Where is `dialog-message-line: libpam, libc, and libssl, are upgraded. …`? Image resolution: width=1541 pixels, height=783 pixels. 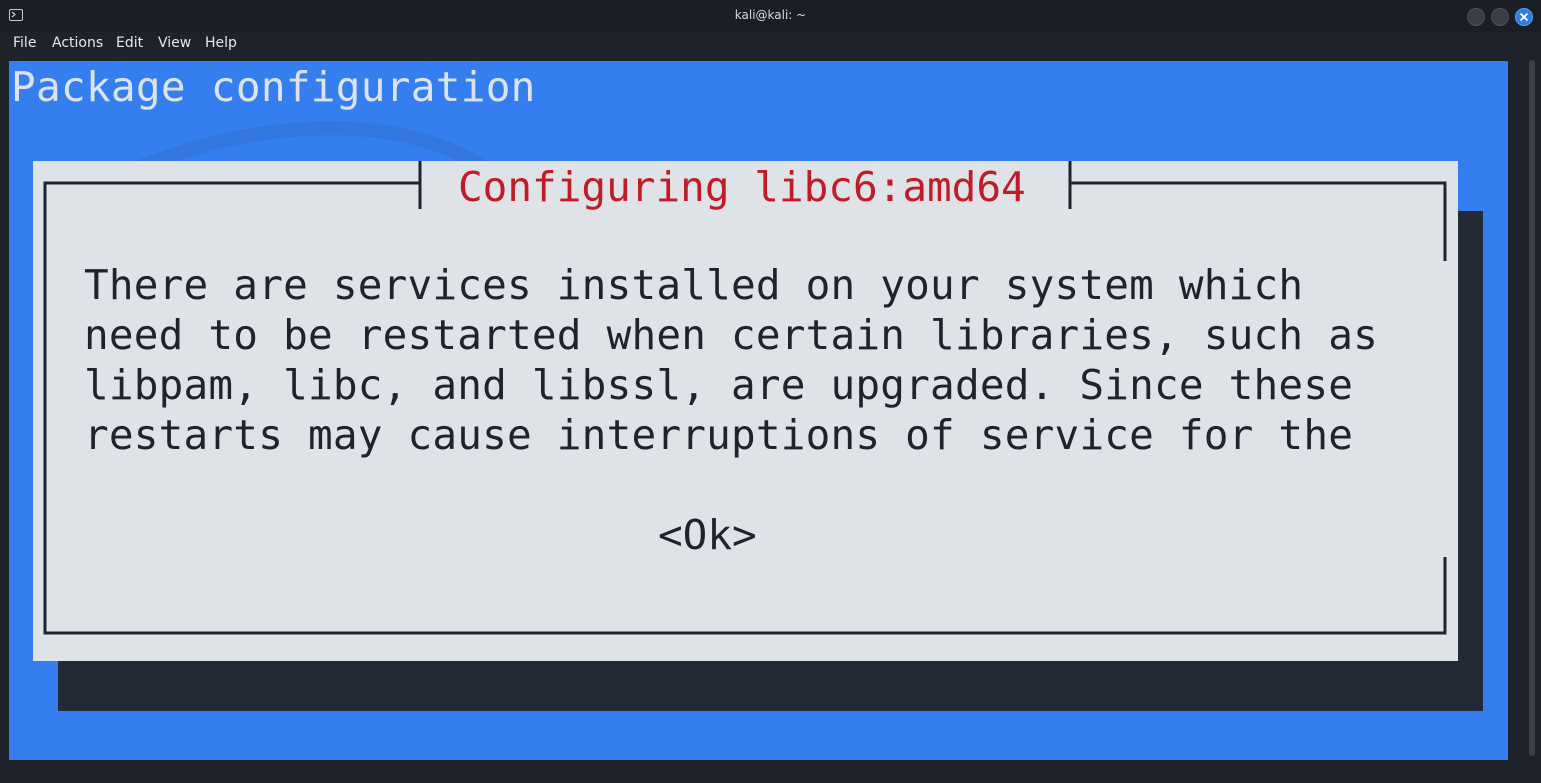 dialog-message-line: libpam, libc, and libssl, are upgraded. … is located at coordinates (719, 385).